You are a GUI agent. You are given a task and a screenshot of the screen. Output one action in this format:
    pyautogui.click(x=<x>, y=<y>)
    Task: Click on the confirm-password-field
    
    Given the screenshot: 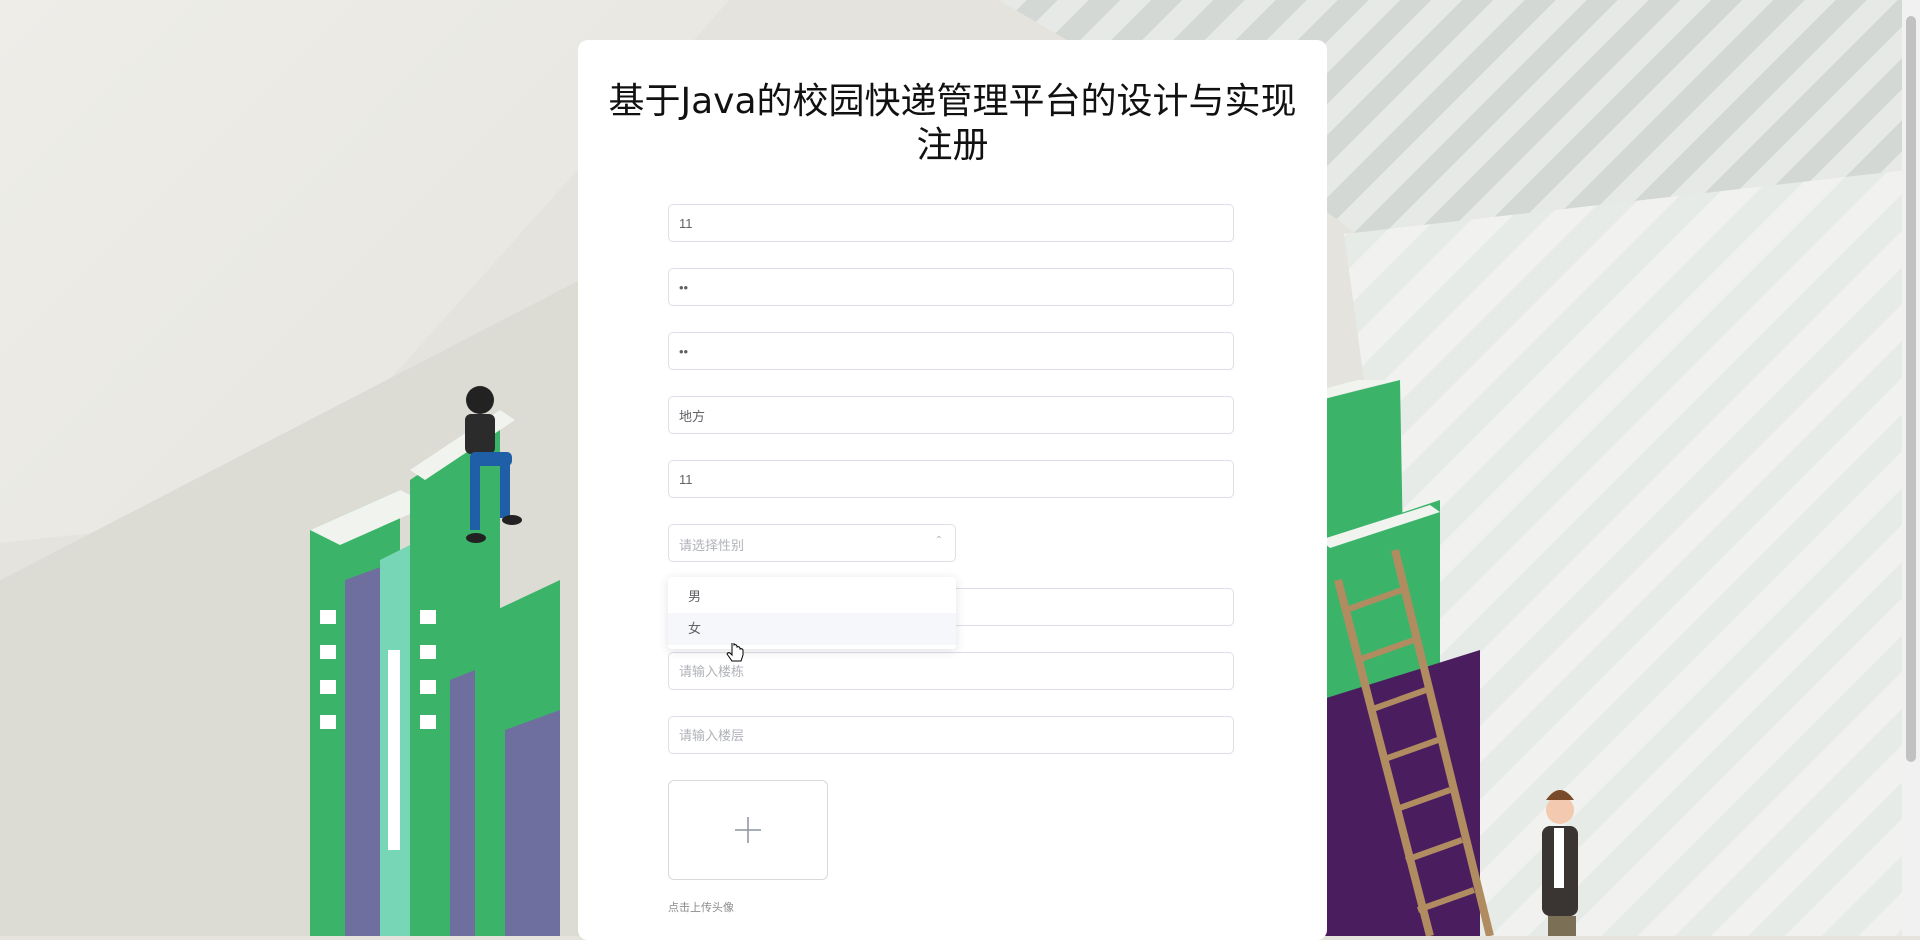 What is the action you would take?
    pyautogui.click(x=951, y=351)
    